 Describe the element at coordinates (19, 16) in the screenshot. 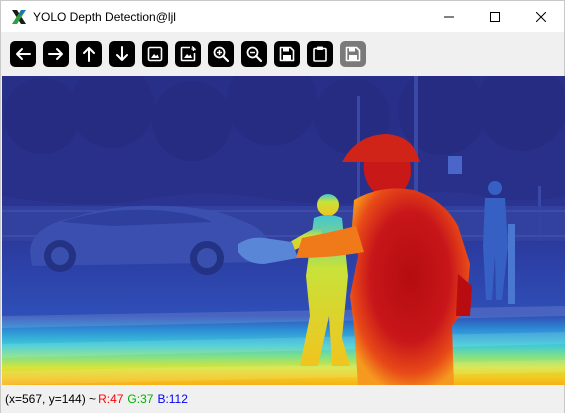

I see `x-logo-icon` at that location.